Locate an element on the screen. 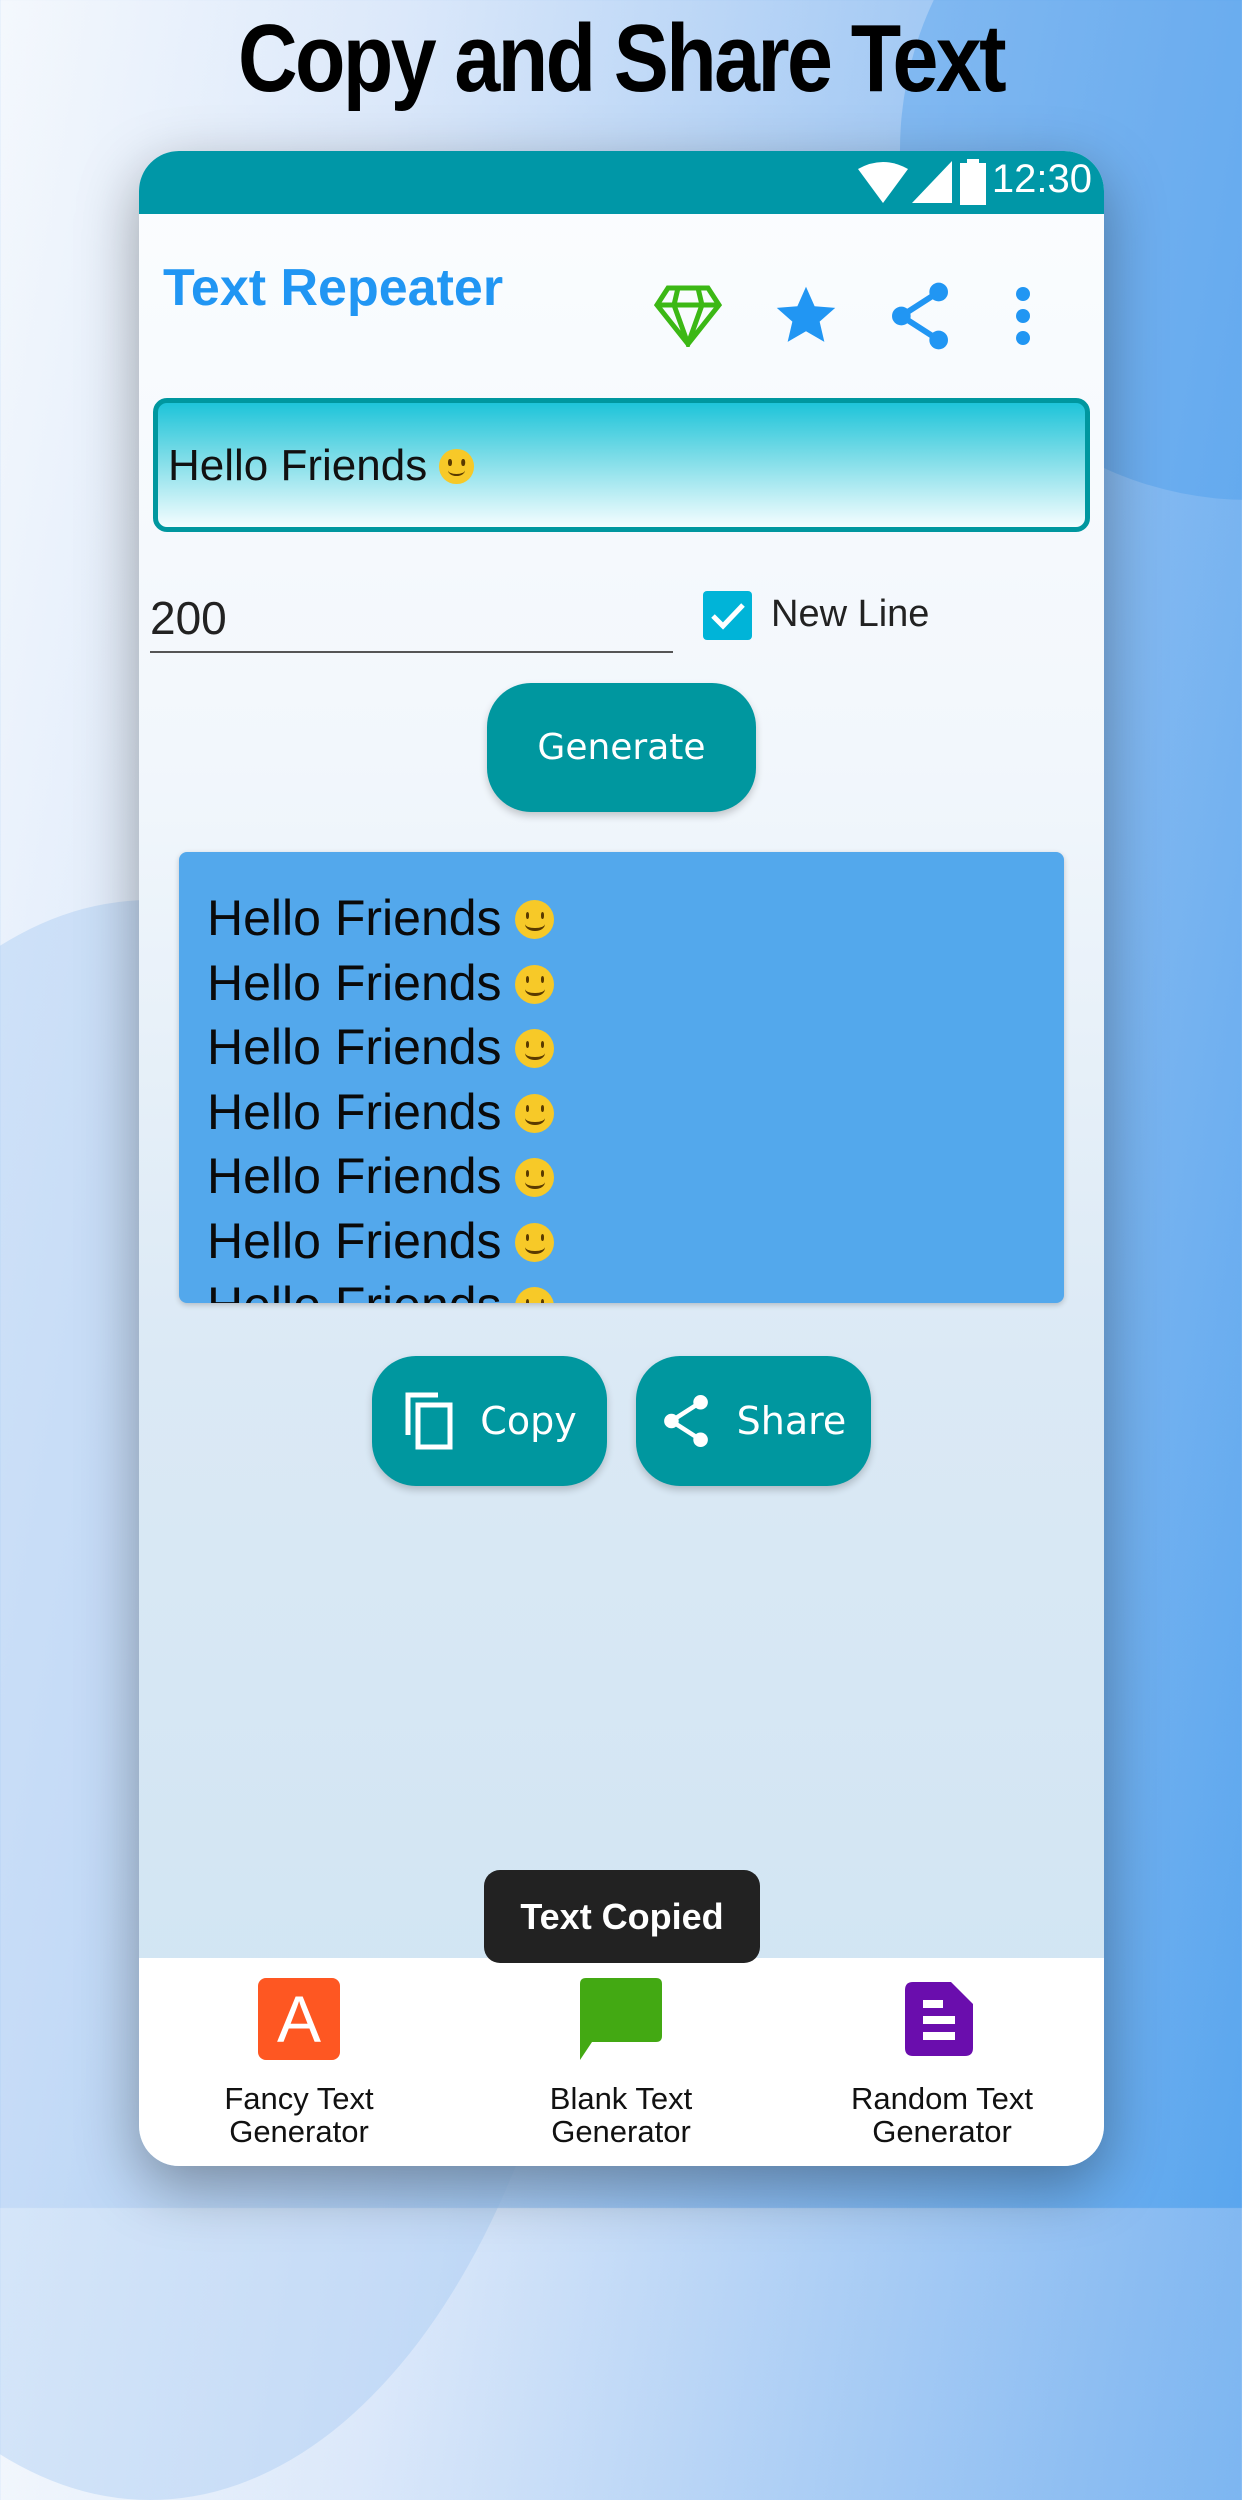 Image resolution: width=1242 pixels, height=2500 pixels. nav-label: Blank Text is located at coordinates (621, 2098).